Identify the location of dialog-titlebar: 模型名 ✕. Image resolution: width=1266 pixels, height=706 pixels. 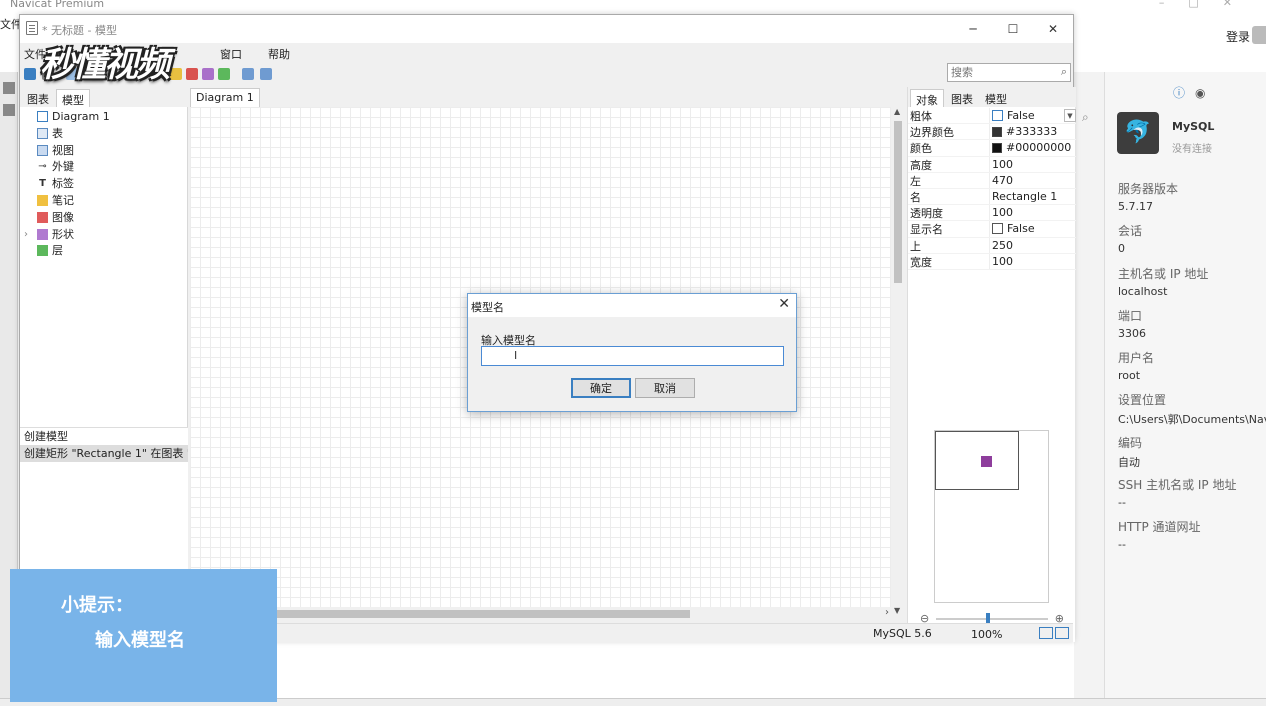
(632, 305).